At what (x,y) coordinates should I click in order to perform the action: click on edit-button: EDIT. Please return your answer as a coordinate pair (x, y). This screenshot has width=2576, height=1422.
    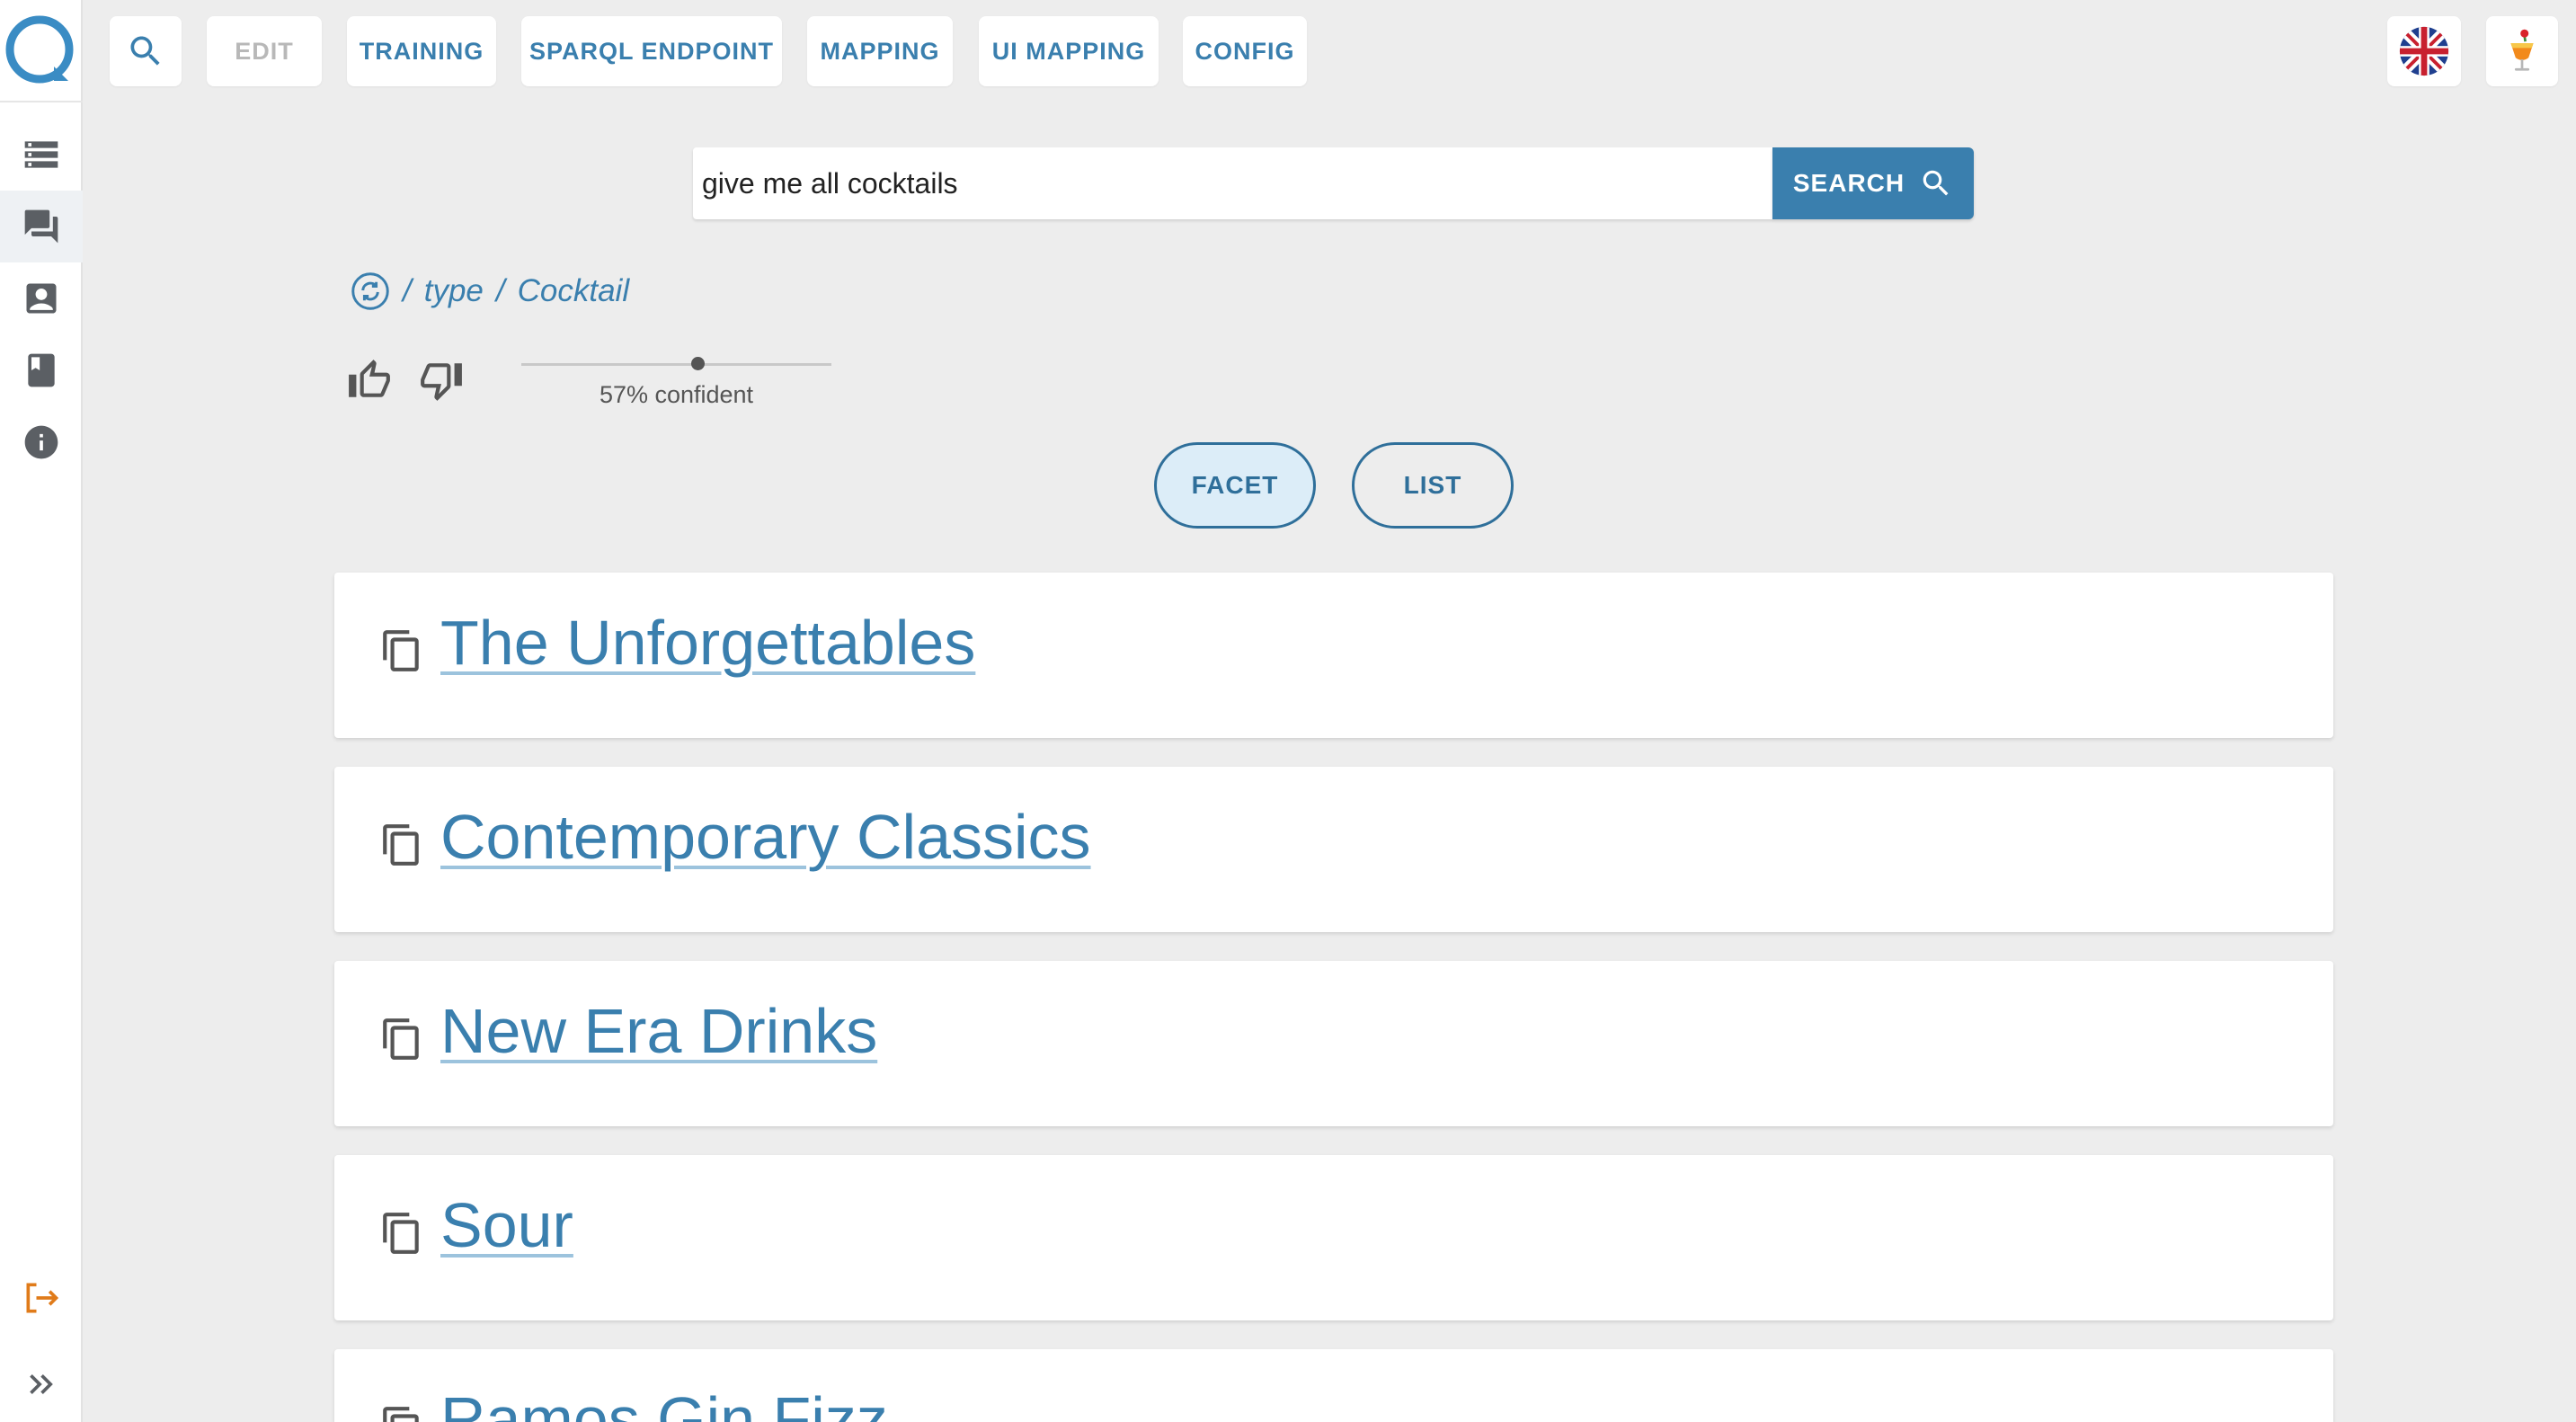
    Looking at the image, I should click on (264, 51).